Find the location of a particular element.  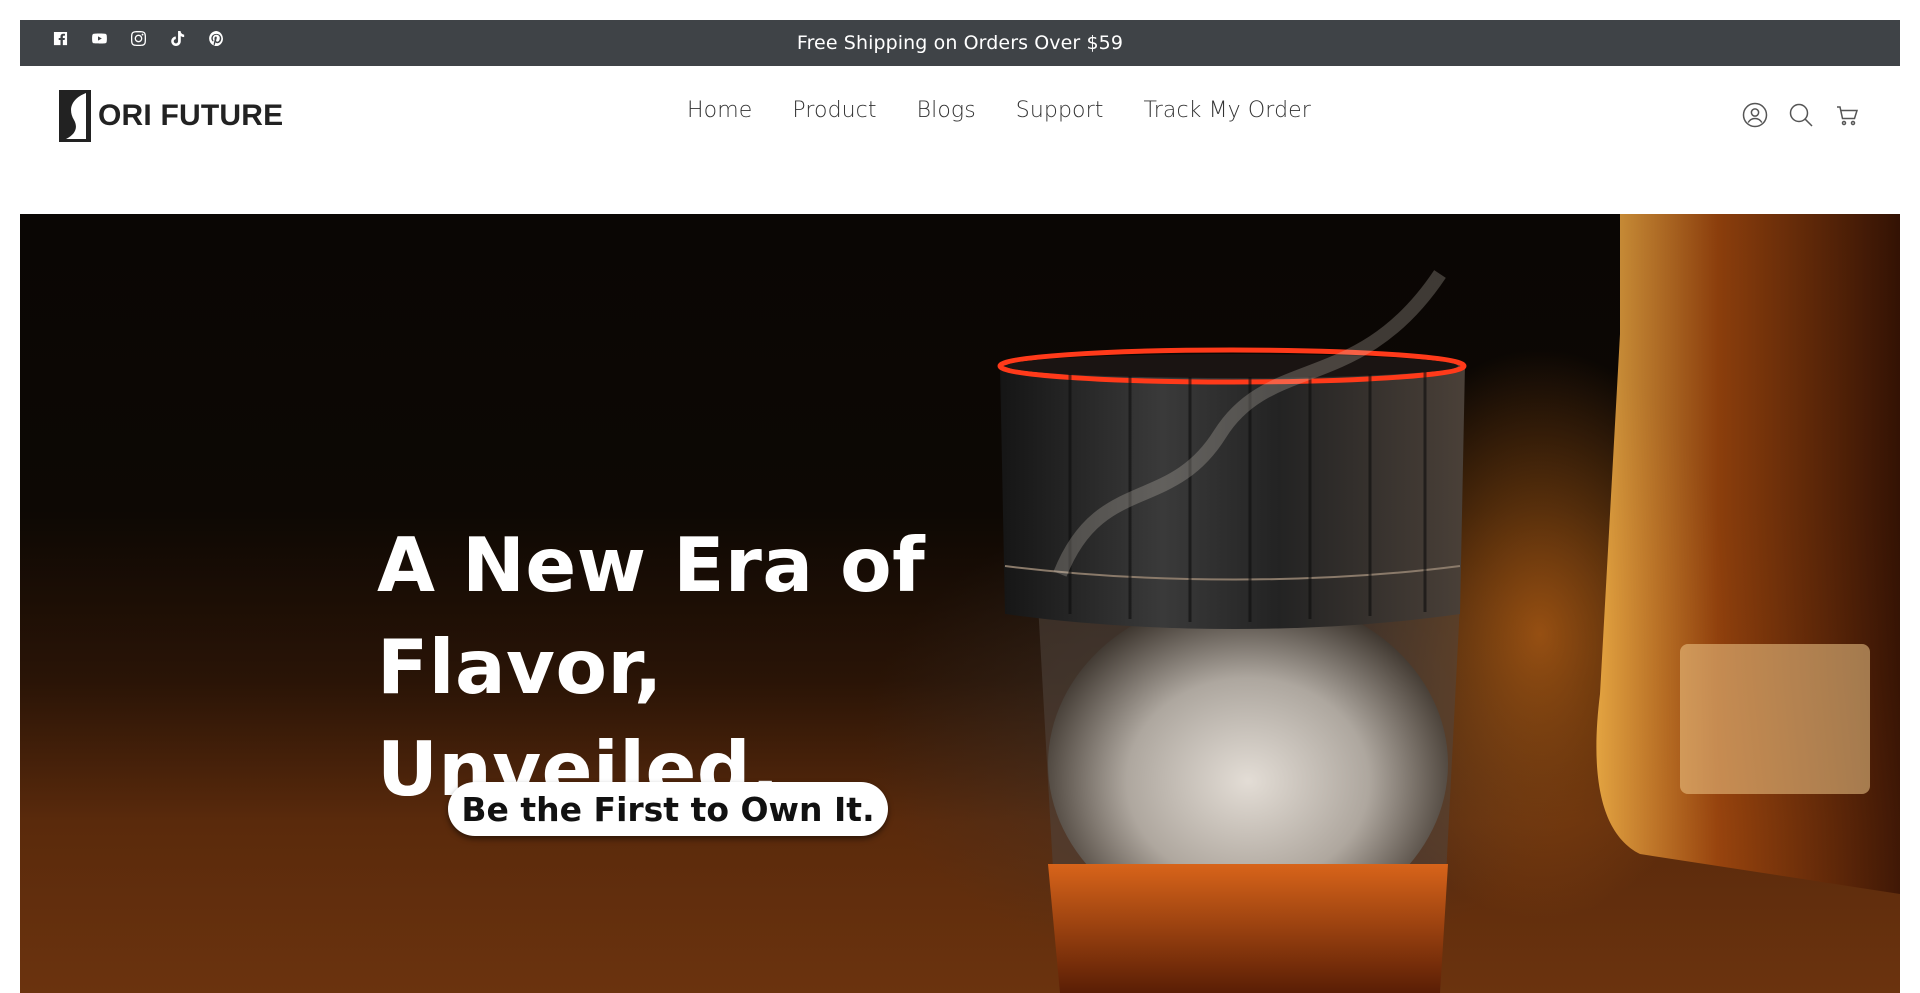

hero-headline: A New Era of Flavor, Unveiled. is located at coordinates (727, 667).